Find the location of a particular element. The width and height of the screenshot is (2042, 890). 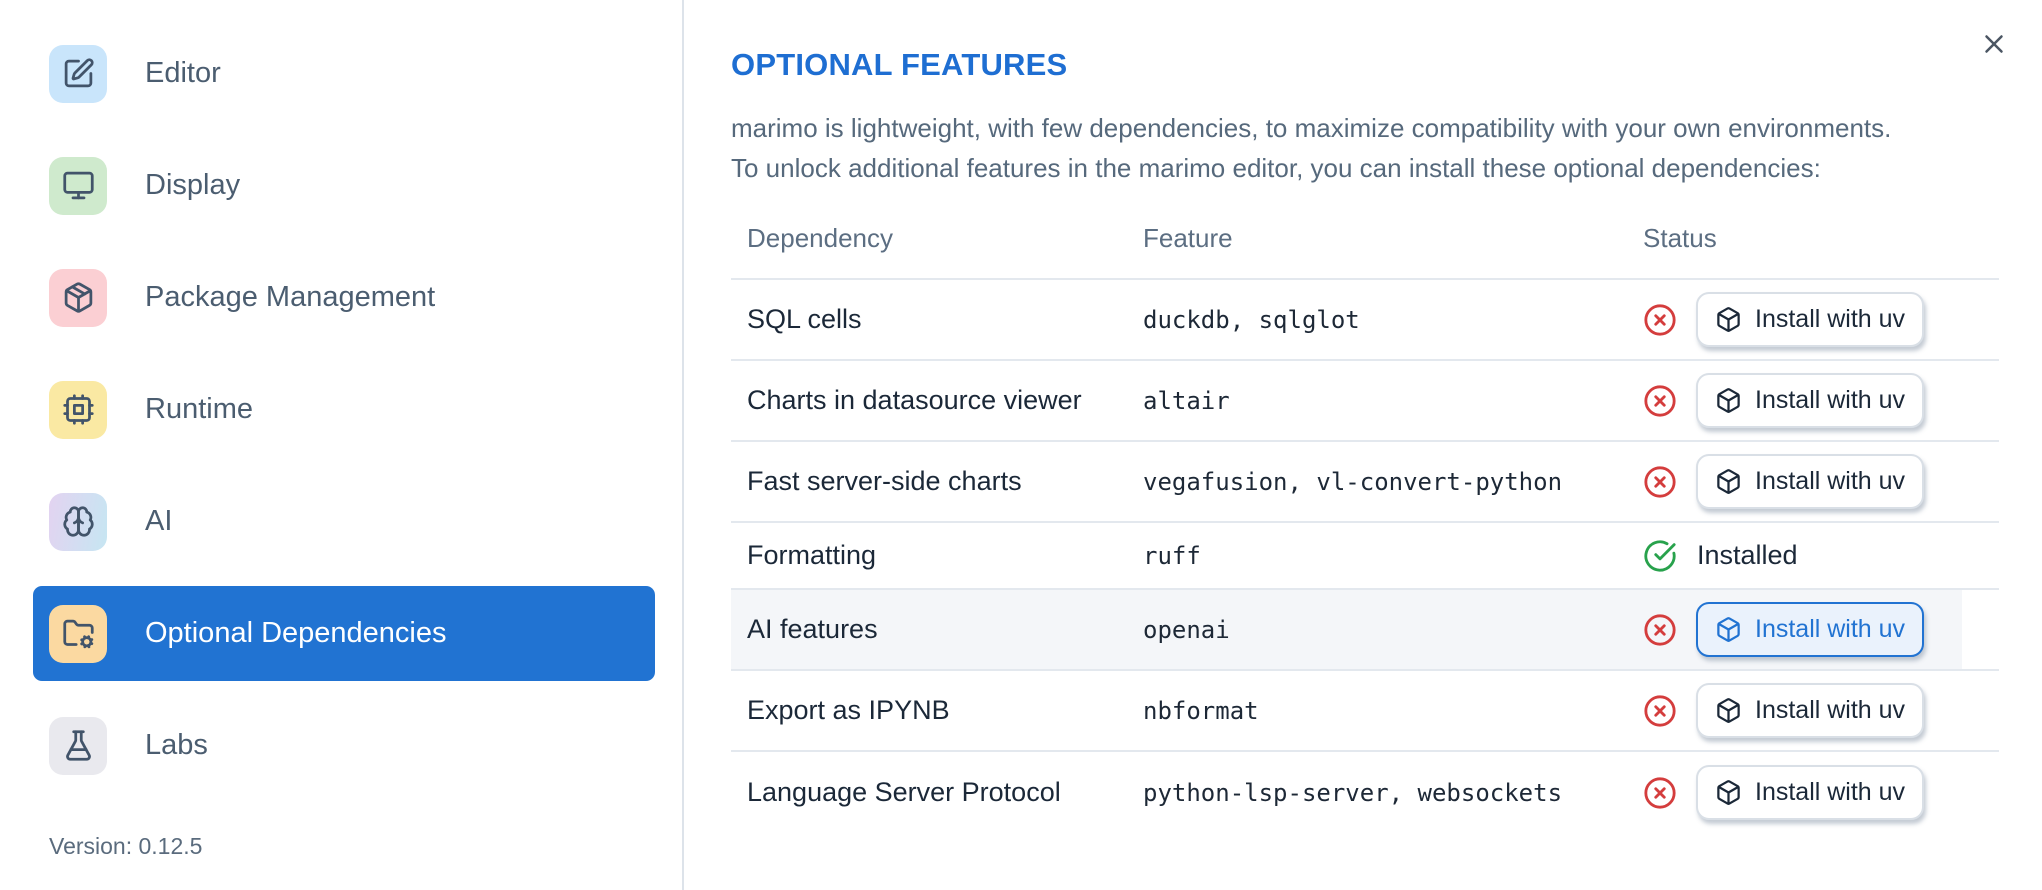

sidebar-item-labs: Labs is located at coordinates (344, 745).